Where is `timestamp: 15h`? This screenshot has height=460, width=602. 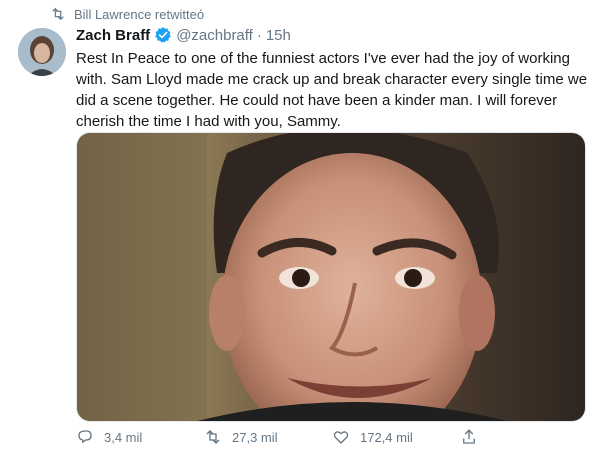 timestamp: 15h is located at coordinates (278, 35).